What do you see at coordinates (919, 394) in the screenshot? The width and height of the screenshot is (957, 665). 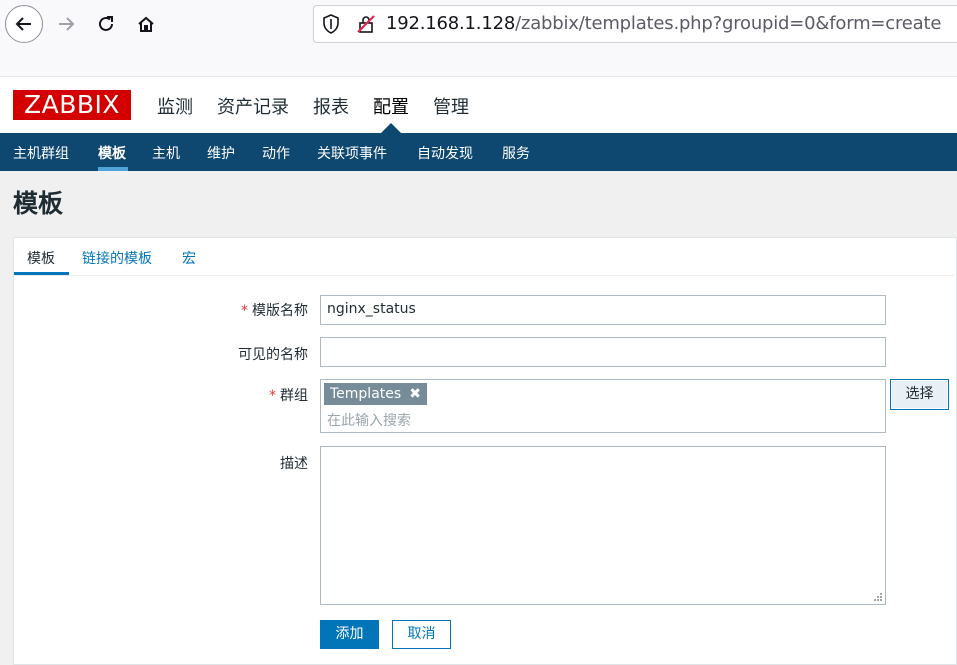 I see `select-groups-button: 选择` at bounding box center [919, 394].